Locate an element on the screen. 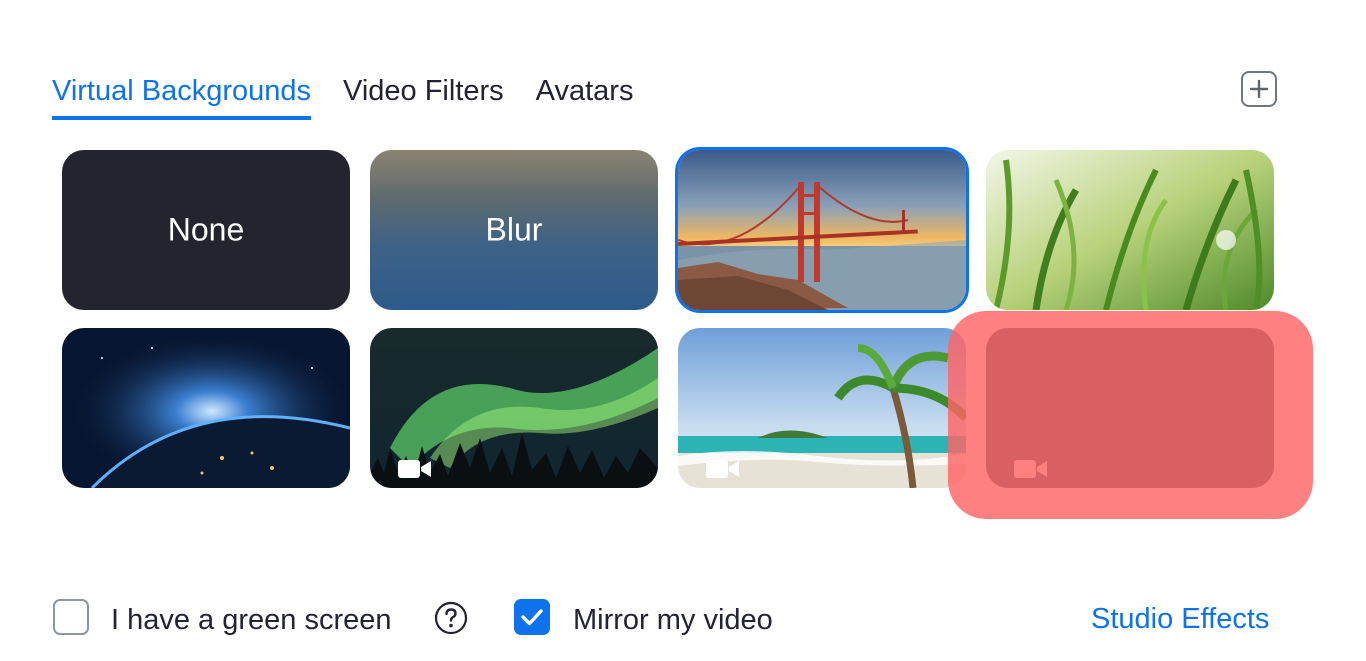 The height and width of the screenshot is (661, 1366). checkmark-icon is located at coordinates (532, 617).